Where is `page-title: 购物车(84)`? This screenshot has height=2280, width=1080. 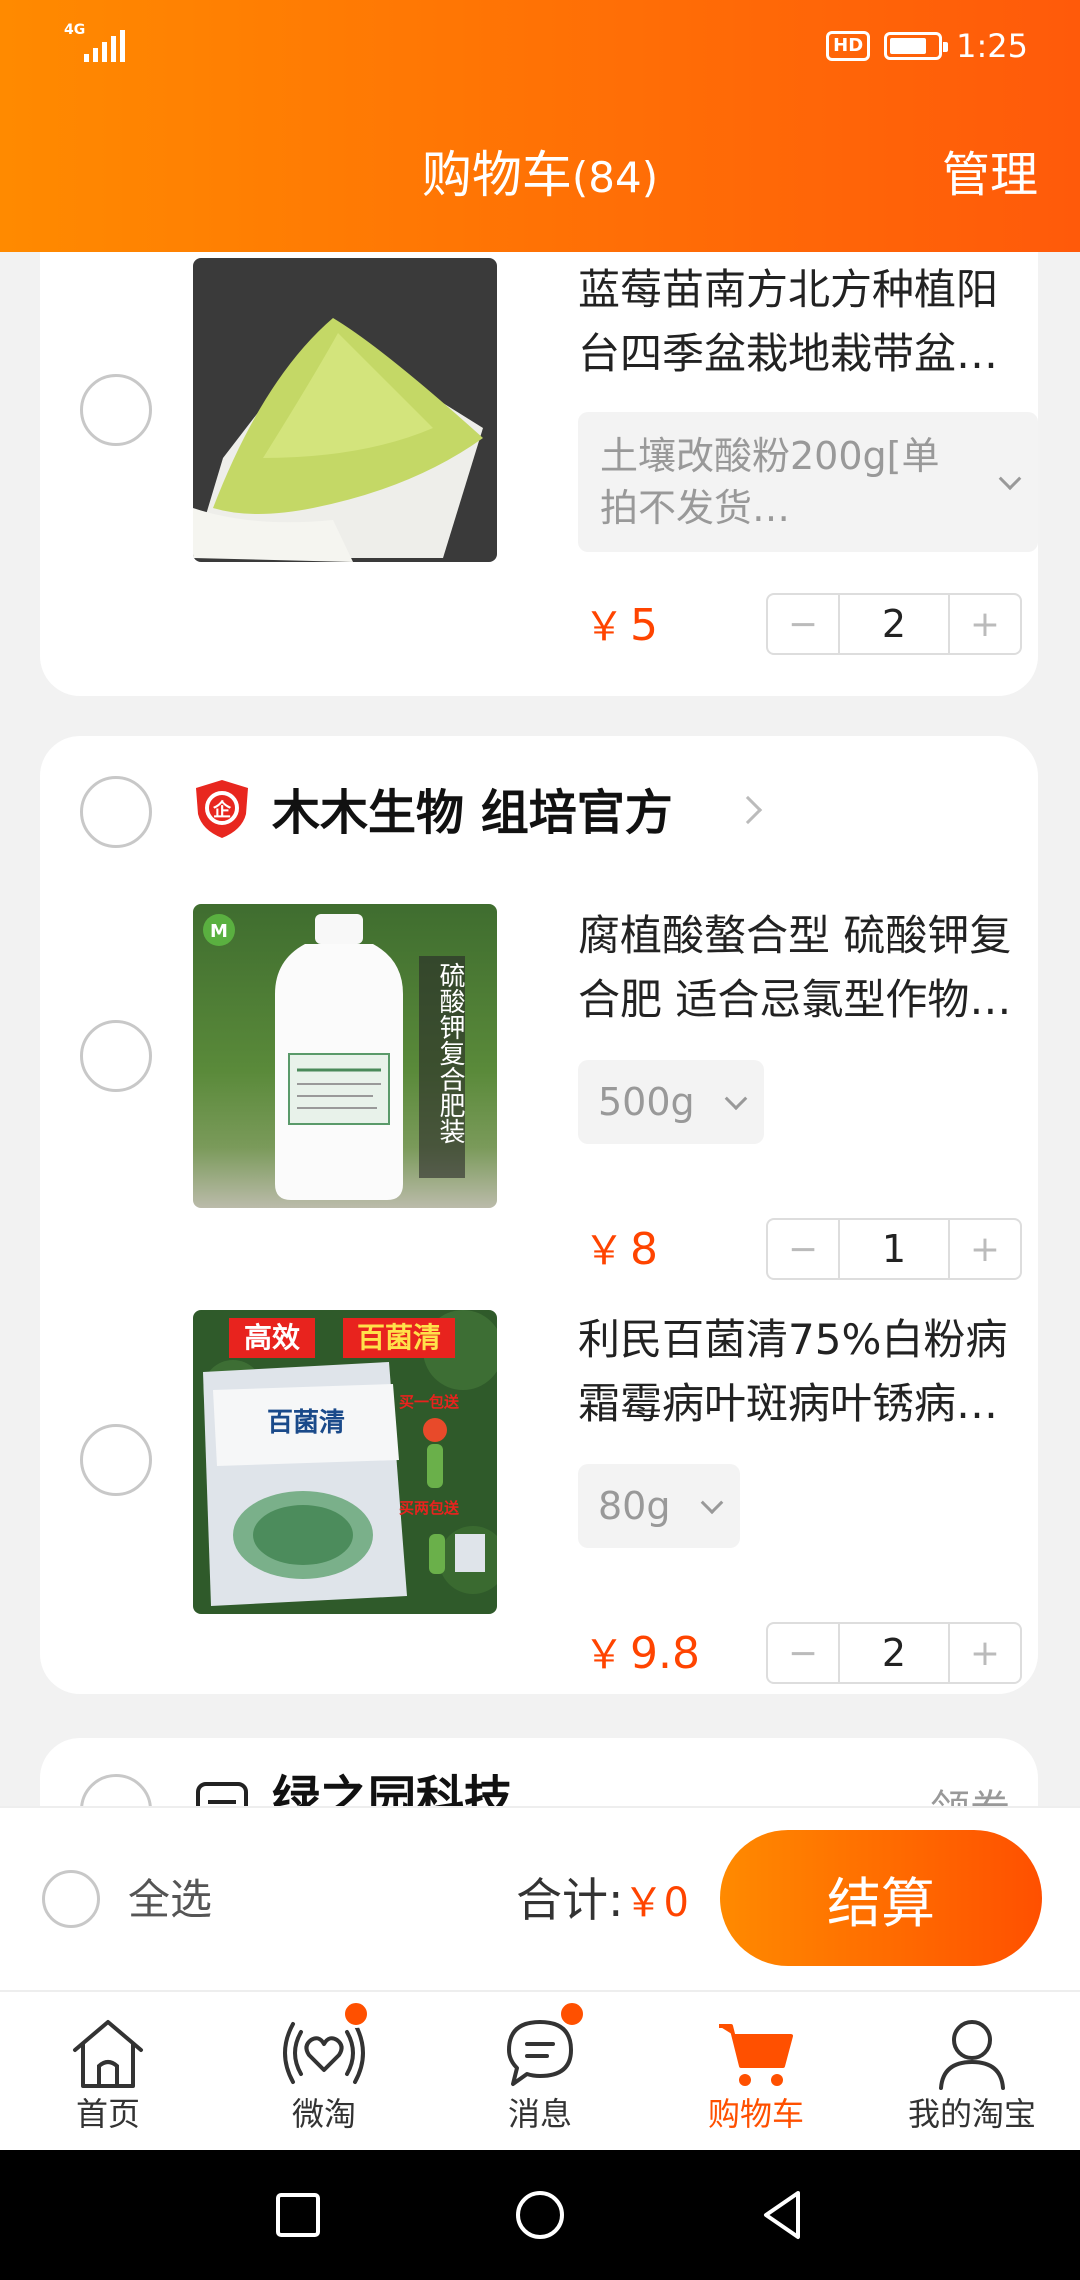
page-title: 购物车(84) is located at coordinates (540, 176).